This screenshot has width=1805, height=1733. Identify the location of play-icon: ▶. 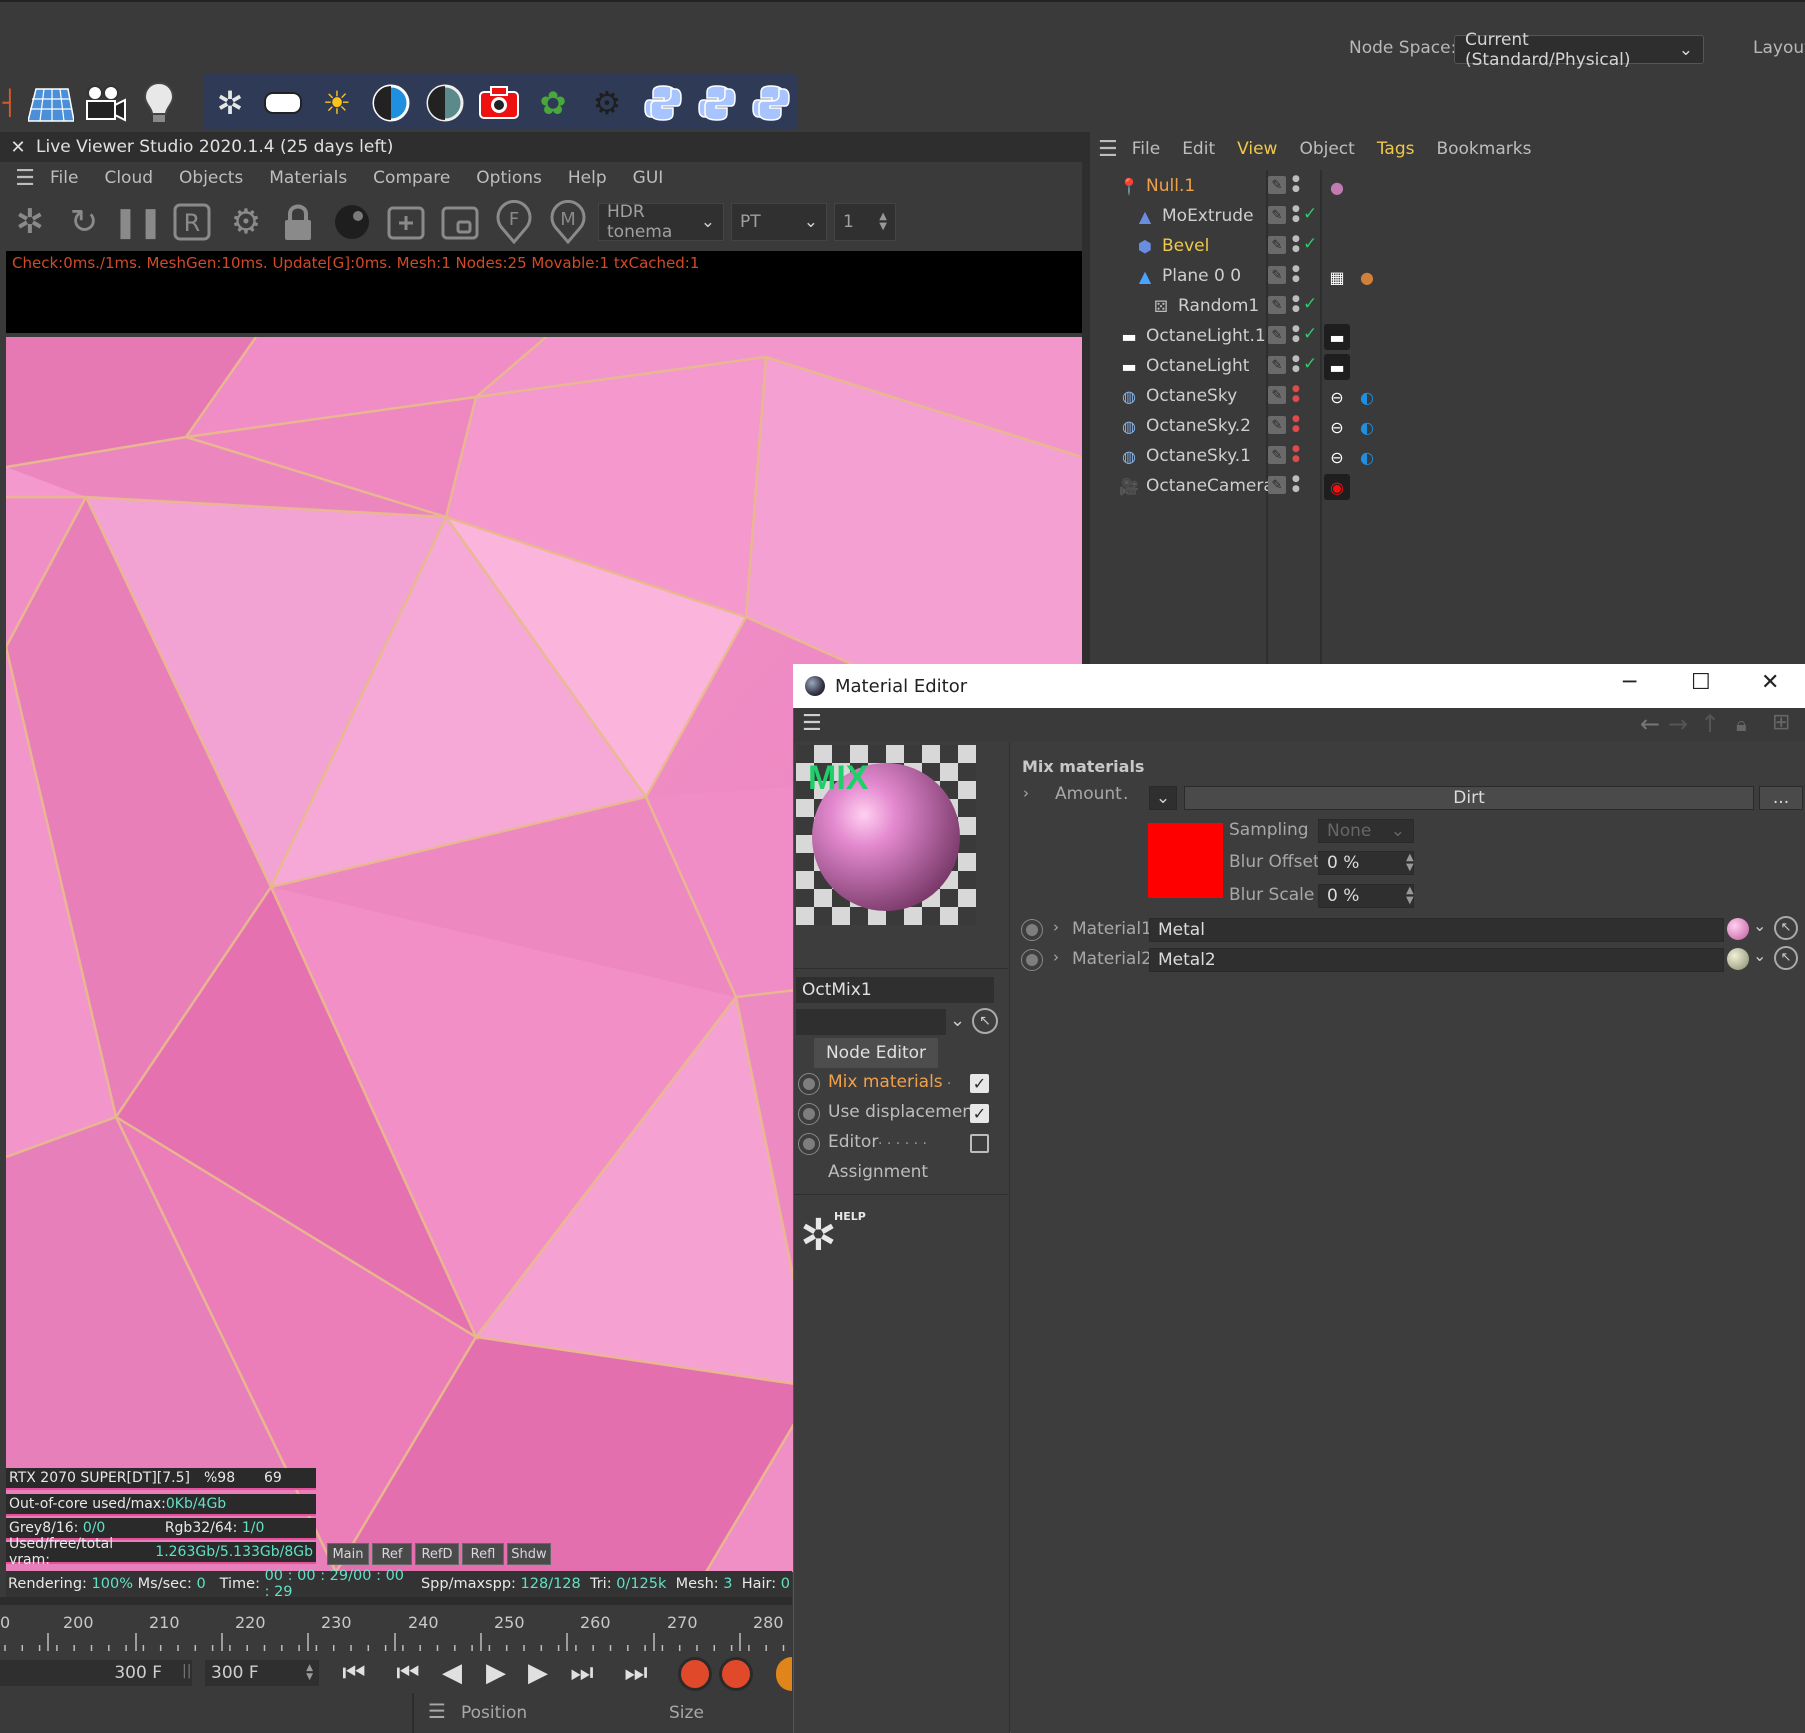
(496, 1673).